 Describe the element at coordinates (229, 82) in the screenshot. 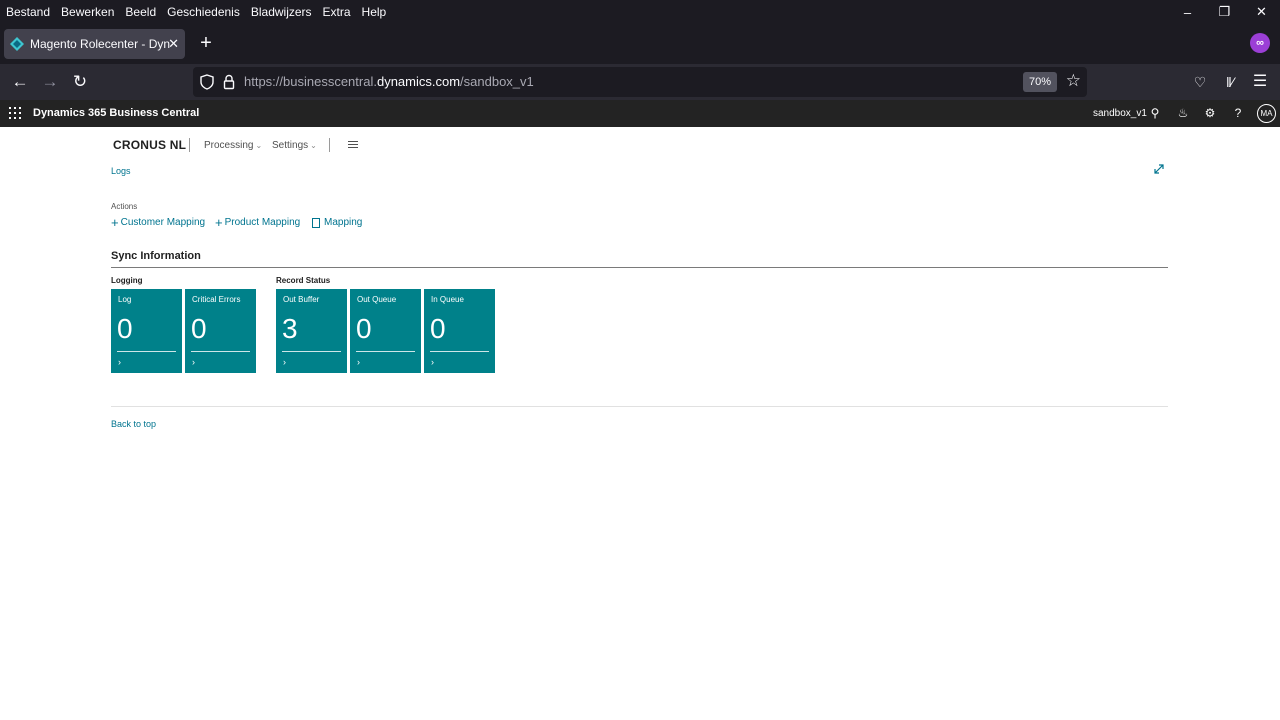

I see `lock-icon` at that location.